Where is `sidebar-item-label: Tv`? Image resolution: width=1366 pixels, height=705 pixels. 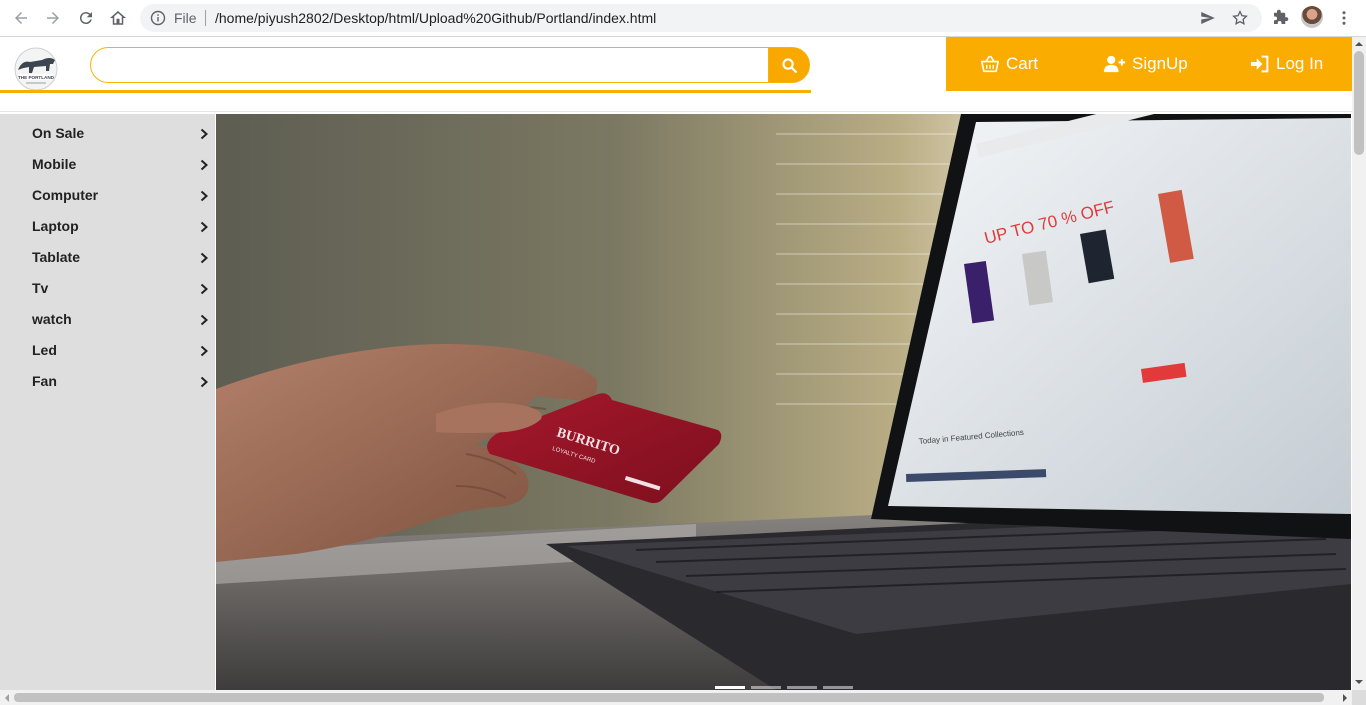
sidebar-item-label: Tv is located at coordinates (40, 288).